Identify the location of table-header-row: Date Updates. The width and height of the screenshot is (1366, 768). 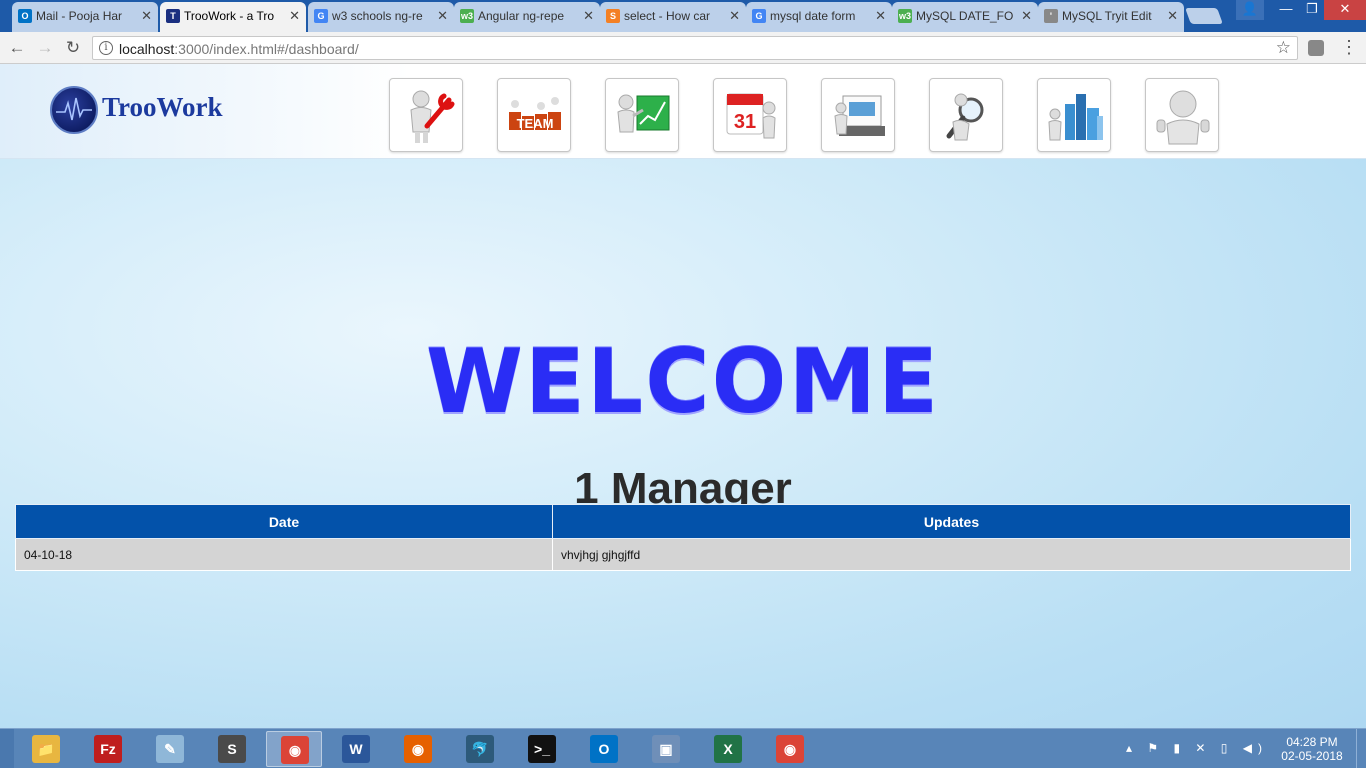
(683, 521).